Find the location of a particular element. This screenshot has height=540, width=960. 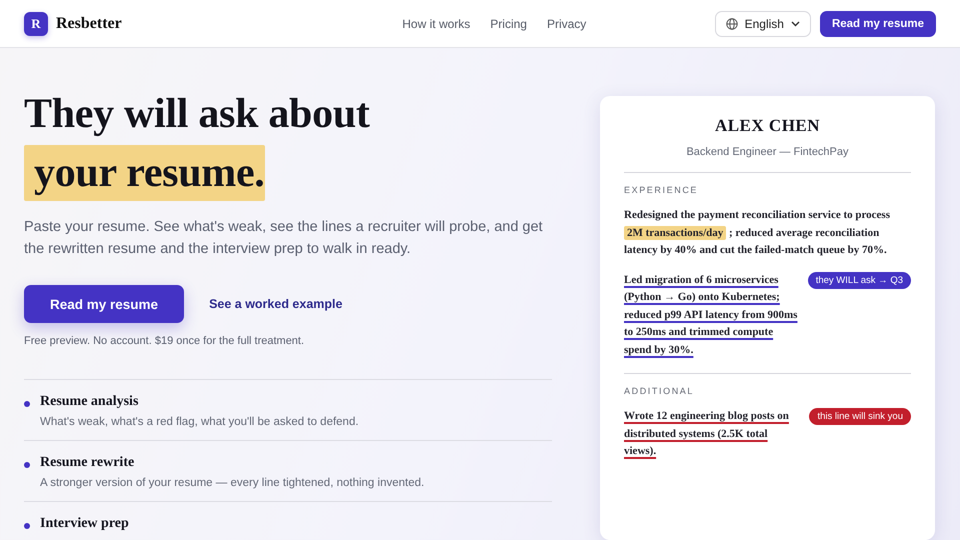

headline: They will ask about is located at coordinates (197, 114).